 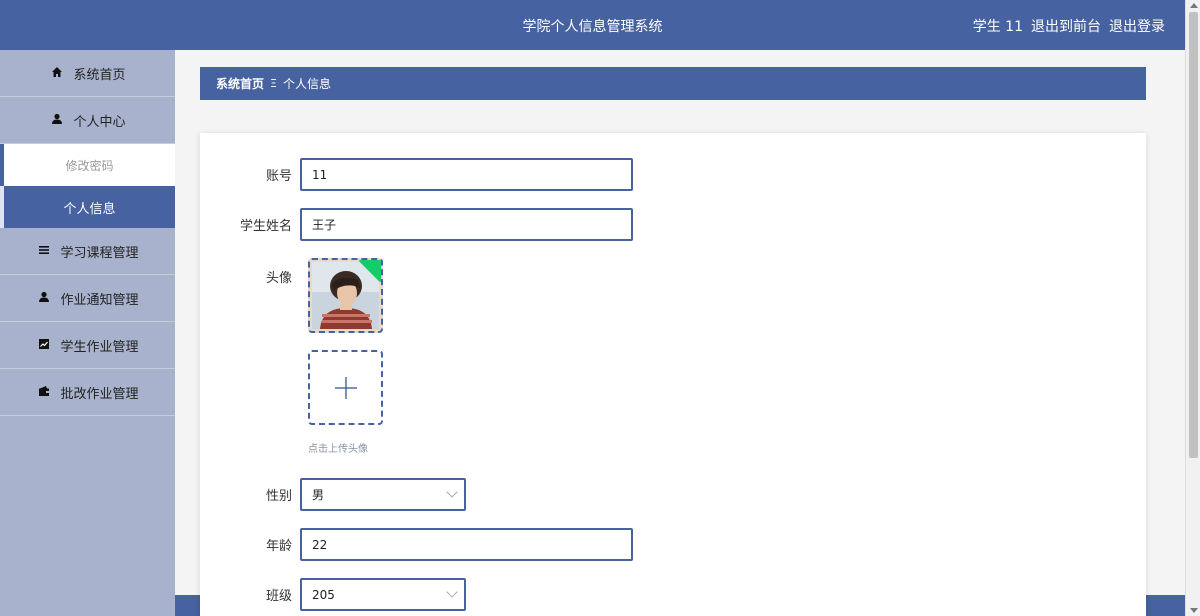 What do you see at coordinates (466, 224) in the screenshot?
I see `name-field: 王子` at bounding box center [466, 224].